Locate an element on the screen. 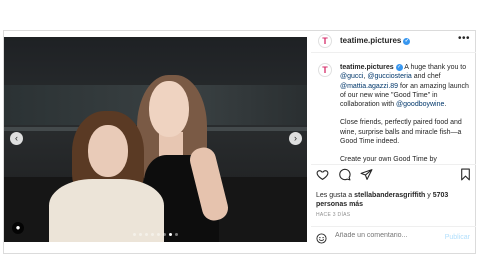 This screenshot has width=480, height=270. carousel-dots is located at coordinates (155, 234).